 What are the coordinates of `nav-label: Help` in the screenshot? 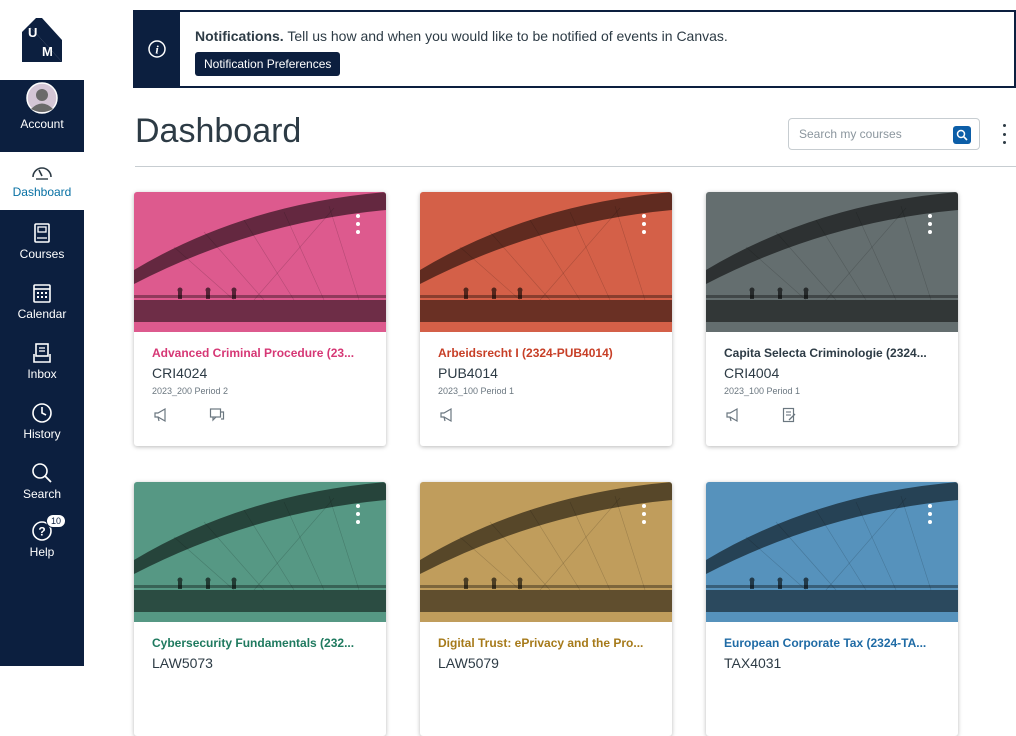 It's located at (42, 552).